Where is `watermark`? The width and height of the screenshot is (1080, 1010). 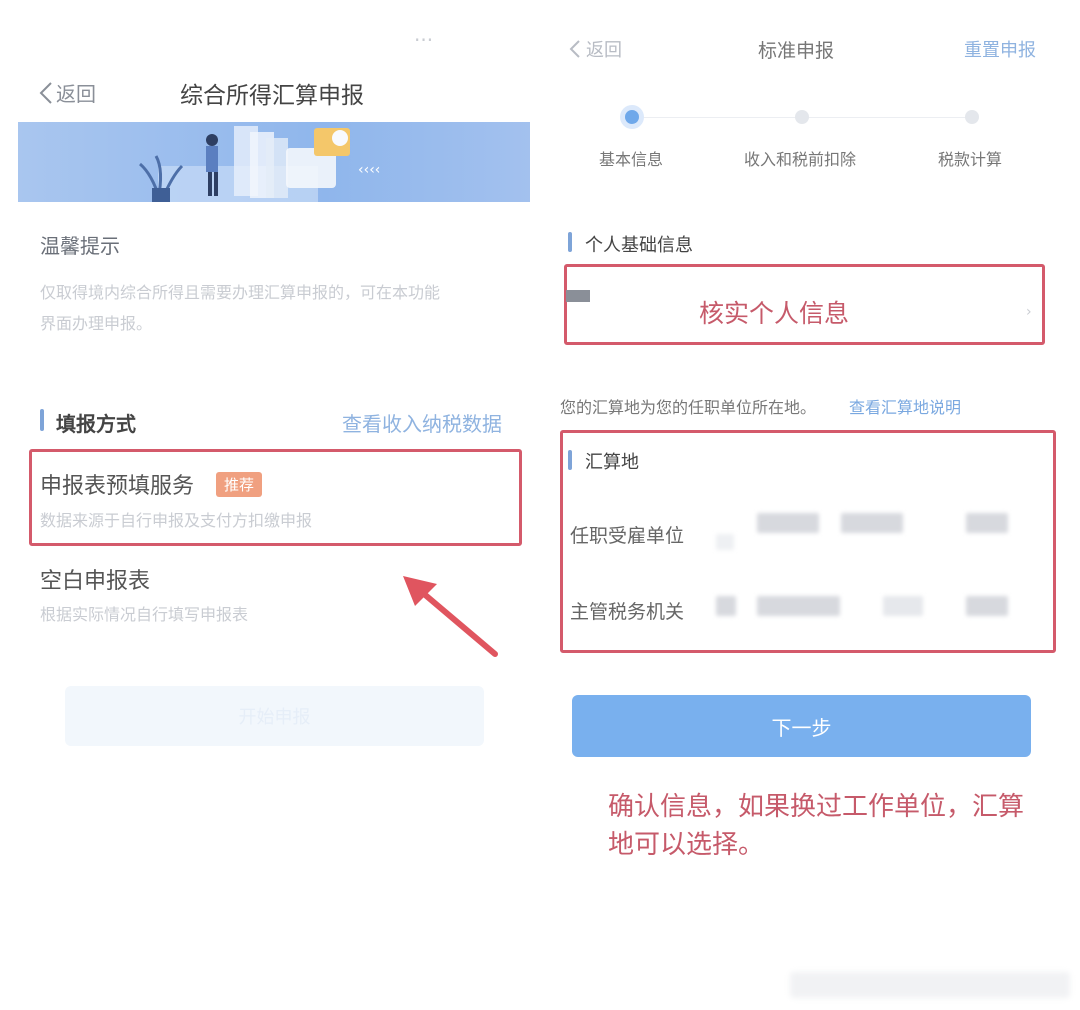 watermark is located at coordinates (930, 985).